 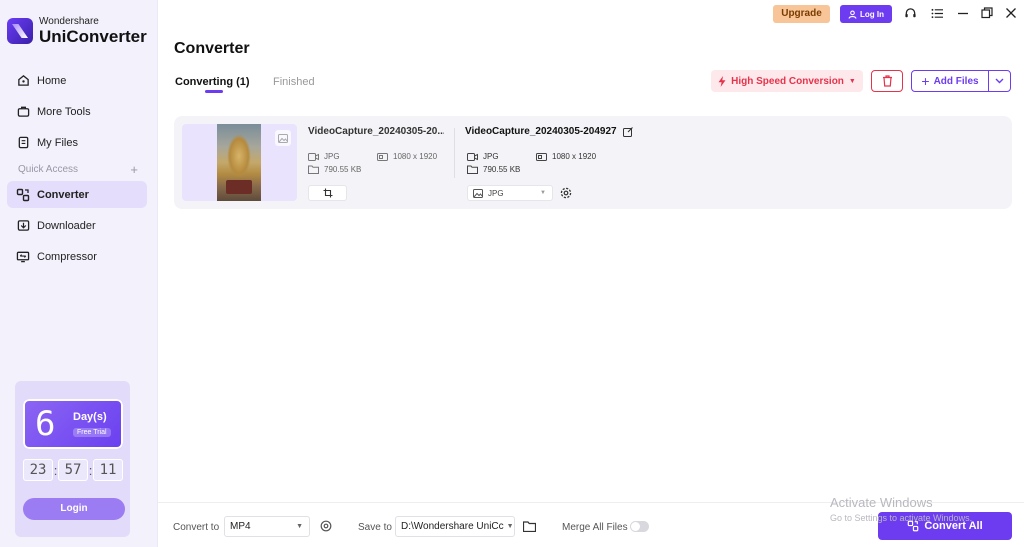 What do you see at coordinates (64, 111) in the screenshot?
I see `sidebar-item-label: More Tools` at bounding box center [64, 111].